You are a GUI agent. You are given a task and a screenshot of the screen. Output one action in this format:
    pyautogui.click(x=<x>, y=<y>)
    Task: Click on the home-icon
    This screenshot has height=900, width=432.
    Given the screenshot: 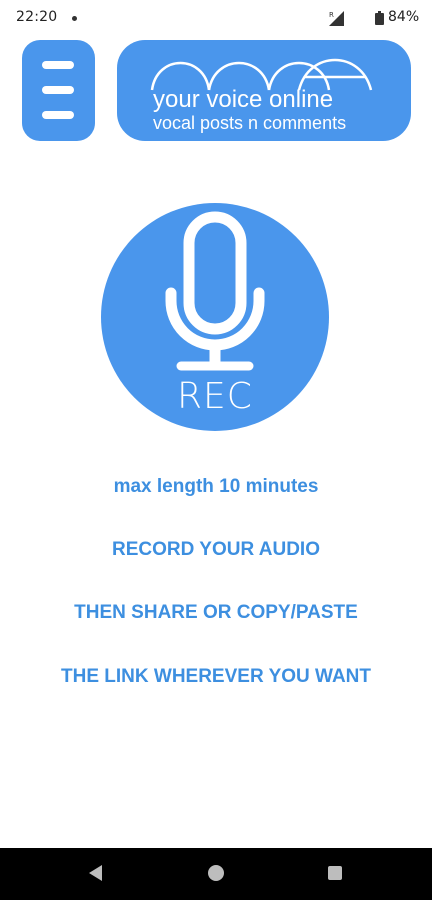 What is the action you would take?
    pyautogui.click(x=216, y=873)
    